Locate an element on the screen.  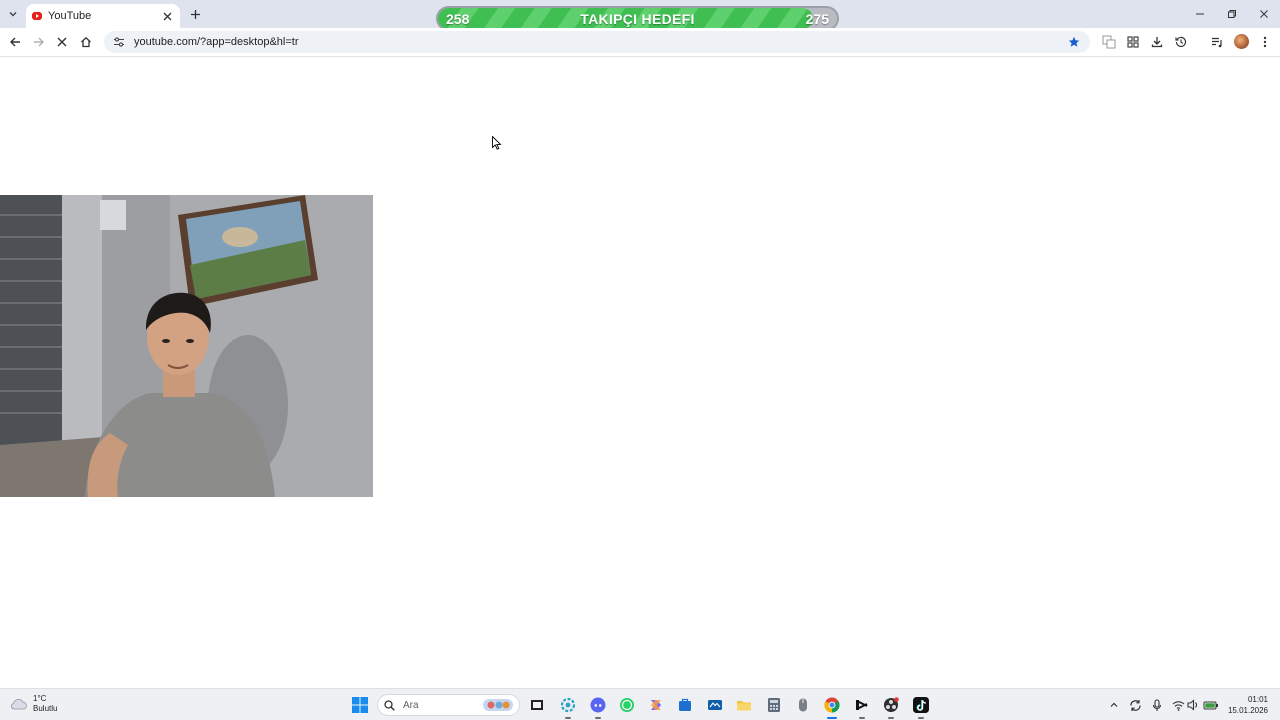
search-highlight-icon is located at coordinates (498, 705).